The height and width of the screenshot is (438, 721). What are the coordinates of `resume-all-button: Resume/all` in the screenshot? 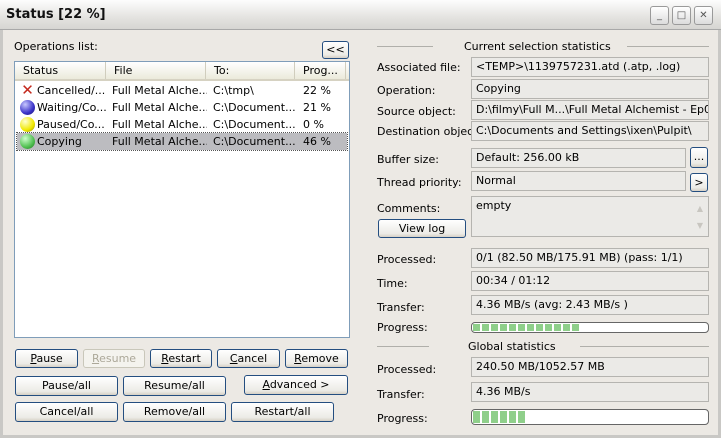 It's located at (174, 386).